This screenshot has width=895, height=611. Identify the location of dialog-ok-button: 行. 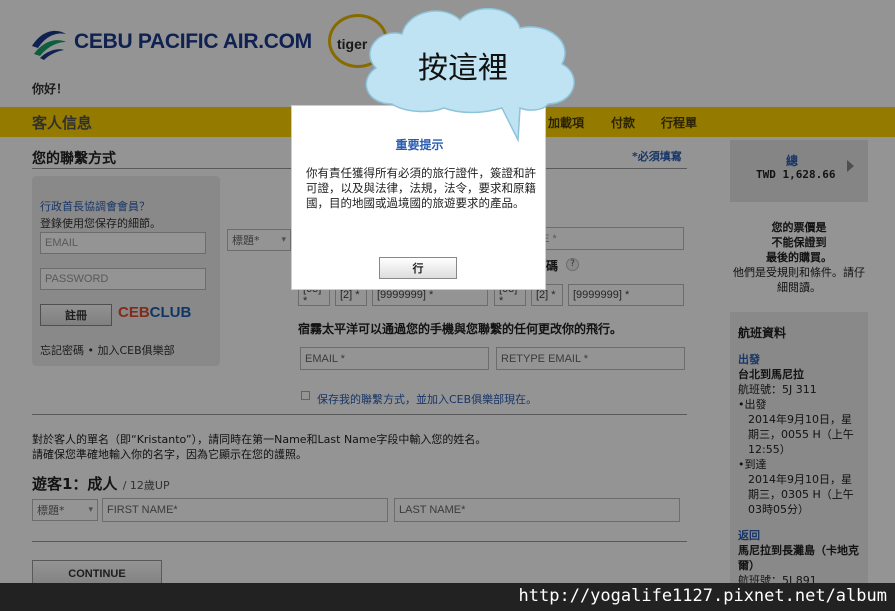
(418, 268).